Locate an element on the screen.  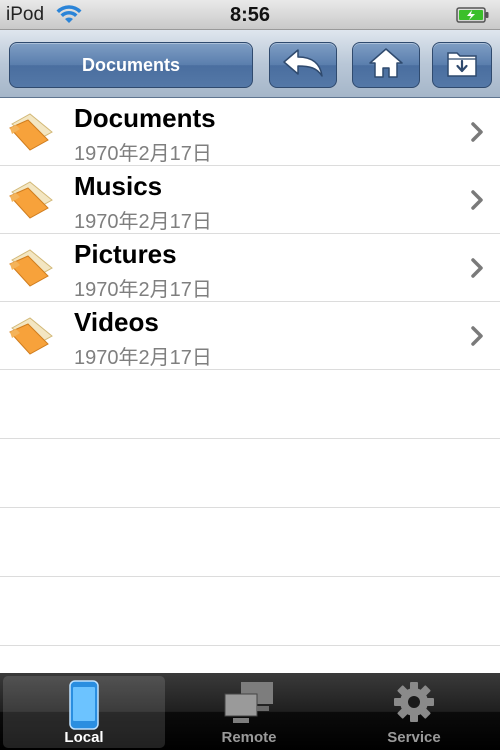
tab-label: Service is located at coordinates (414, 737).